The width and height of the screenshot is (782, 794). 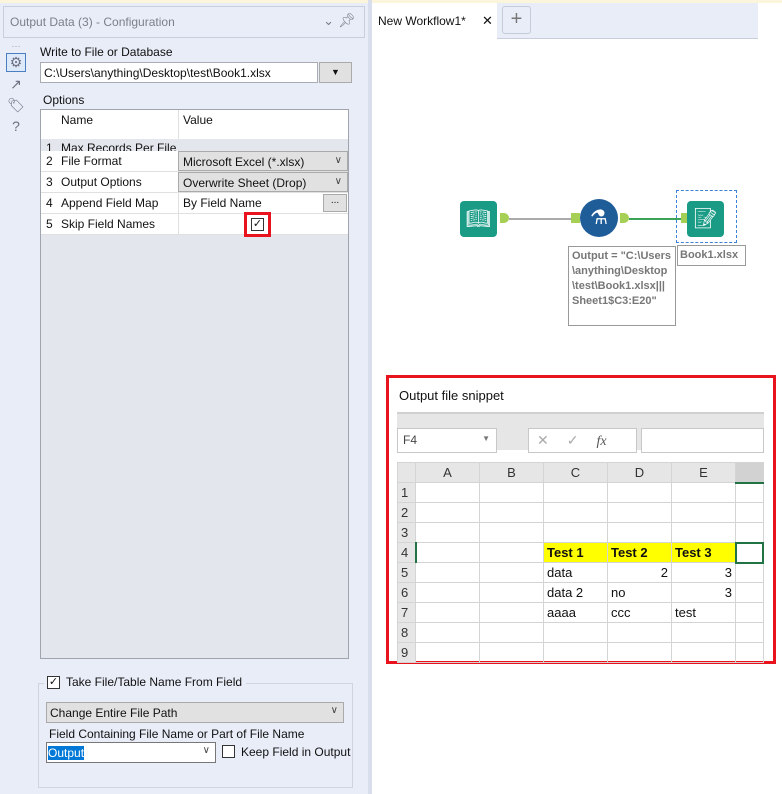 What do you see at coordinates (195, 712) in the screenshot?
I see `mode-select: Change Entire File Path ∨` at bounding box center [195, 712].